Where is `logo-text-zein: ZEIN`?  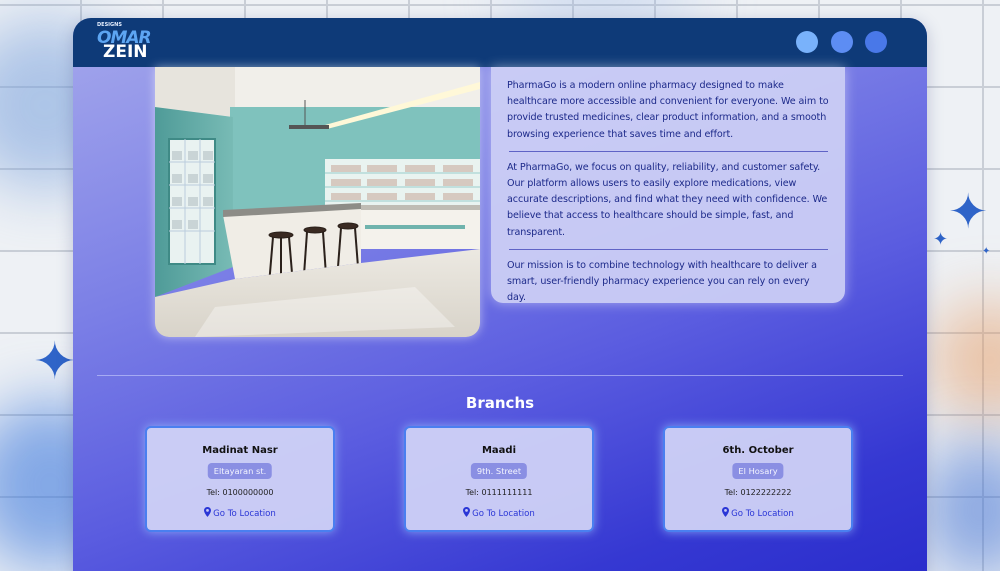 logo-text-zein: ZEIN is located at coordinates (125, 52).